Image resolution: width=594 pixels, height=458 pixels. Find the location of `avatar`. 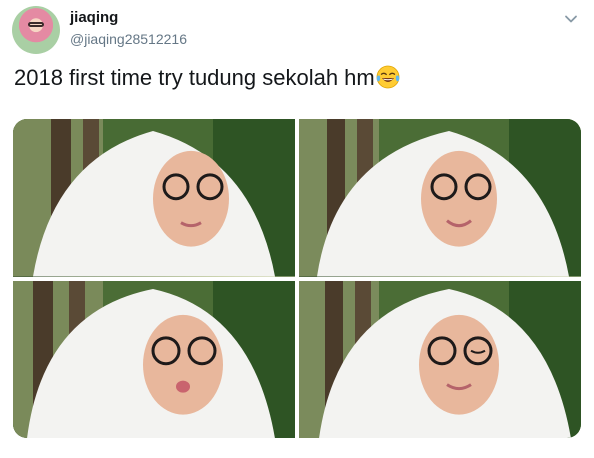

avatar is located at coordinates (36, 30).